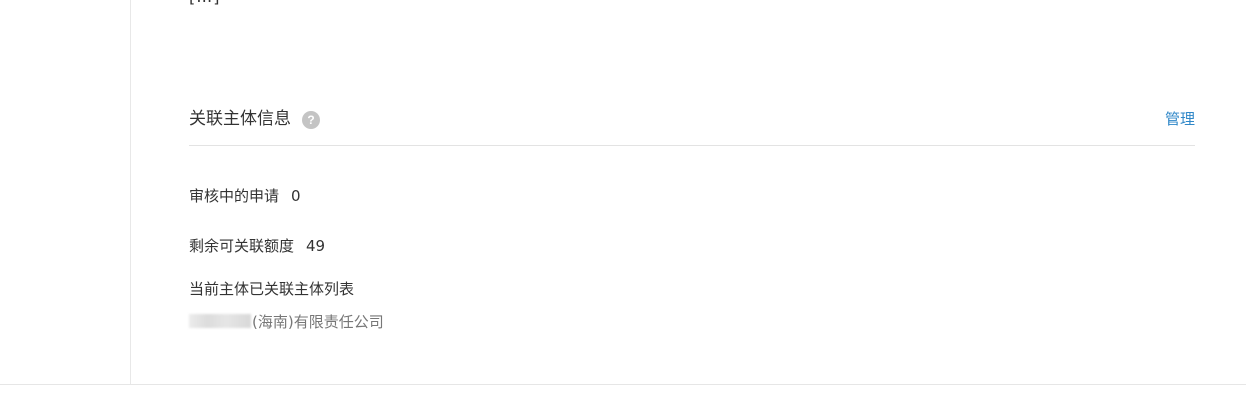 This screenshot has width=1246, height=416. What do you see at coordinates (296, 196) in the screenshot?
I see `pending-applications-value: 0` at bounding box center [296, 196].